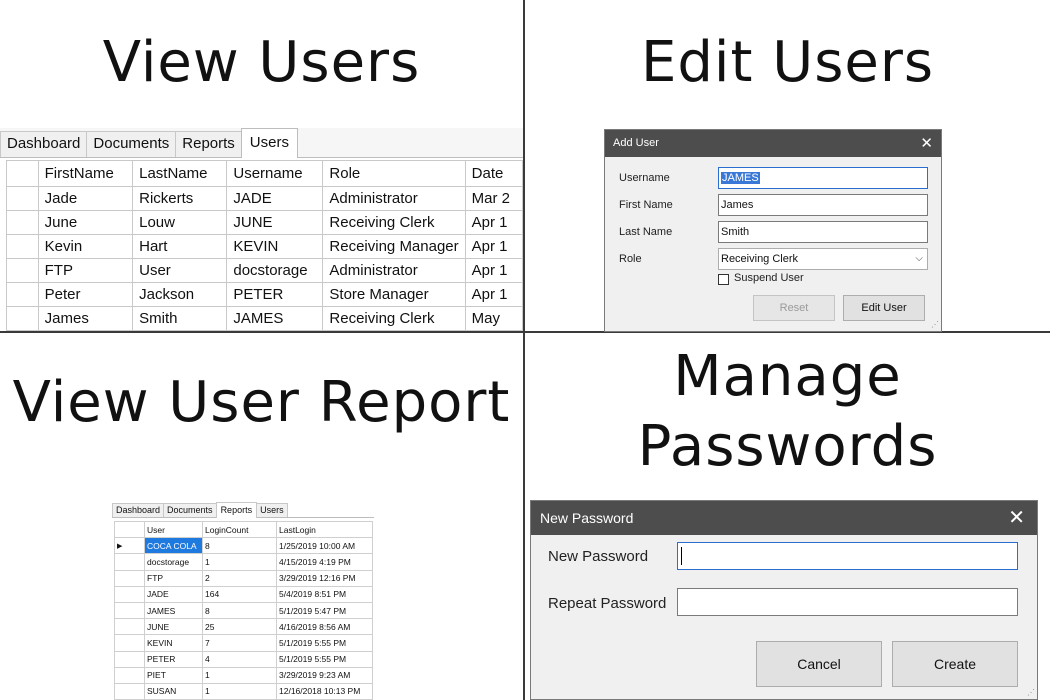 Image resolution: width=1050 pixels, height=700 pixels. What do you see at coordinates (847, 602) in the screenshot?
I see `repeat-password-field` at bounding box center [847, 602].